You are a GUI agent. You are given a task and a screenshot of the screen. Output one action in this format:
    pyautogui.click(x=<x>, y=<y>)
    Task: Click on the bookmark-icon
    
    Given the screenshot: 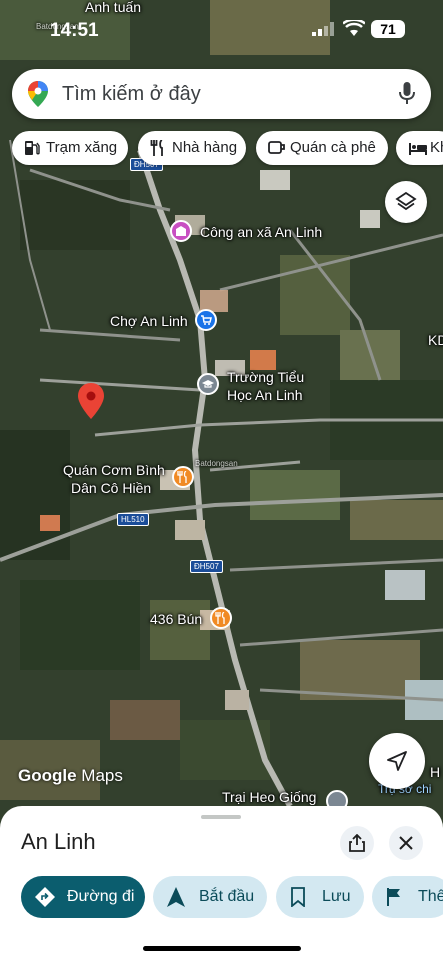 What is the action you would take?
    pyautogui.click(x=298, y=897)
    